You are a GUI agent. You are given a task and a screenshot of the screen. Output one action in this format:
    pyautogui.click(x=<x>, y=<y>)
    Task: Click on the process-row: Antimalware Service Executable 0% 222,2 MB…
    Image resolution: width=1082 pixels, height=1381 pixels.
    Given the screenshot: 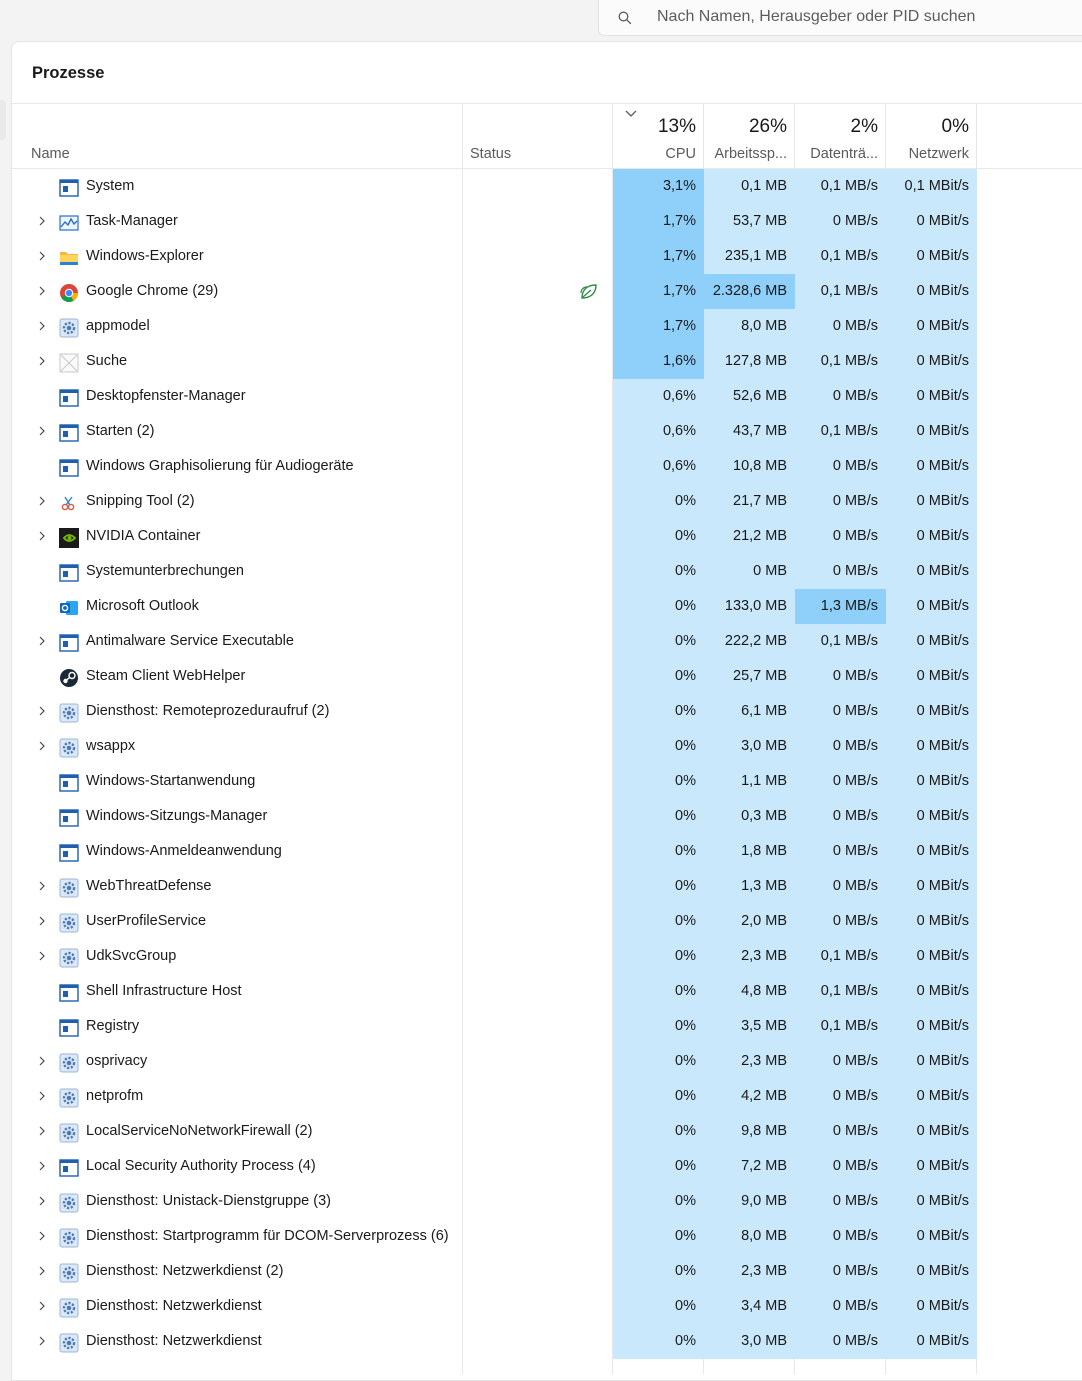 What is the action you would take?
    pyautogui.click(x=547, y=641)
    